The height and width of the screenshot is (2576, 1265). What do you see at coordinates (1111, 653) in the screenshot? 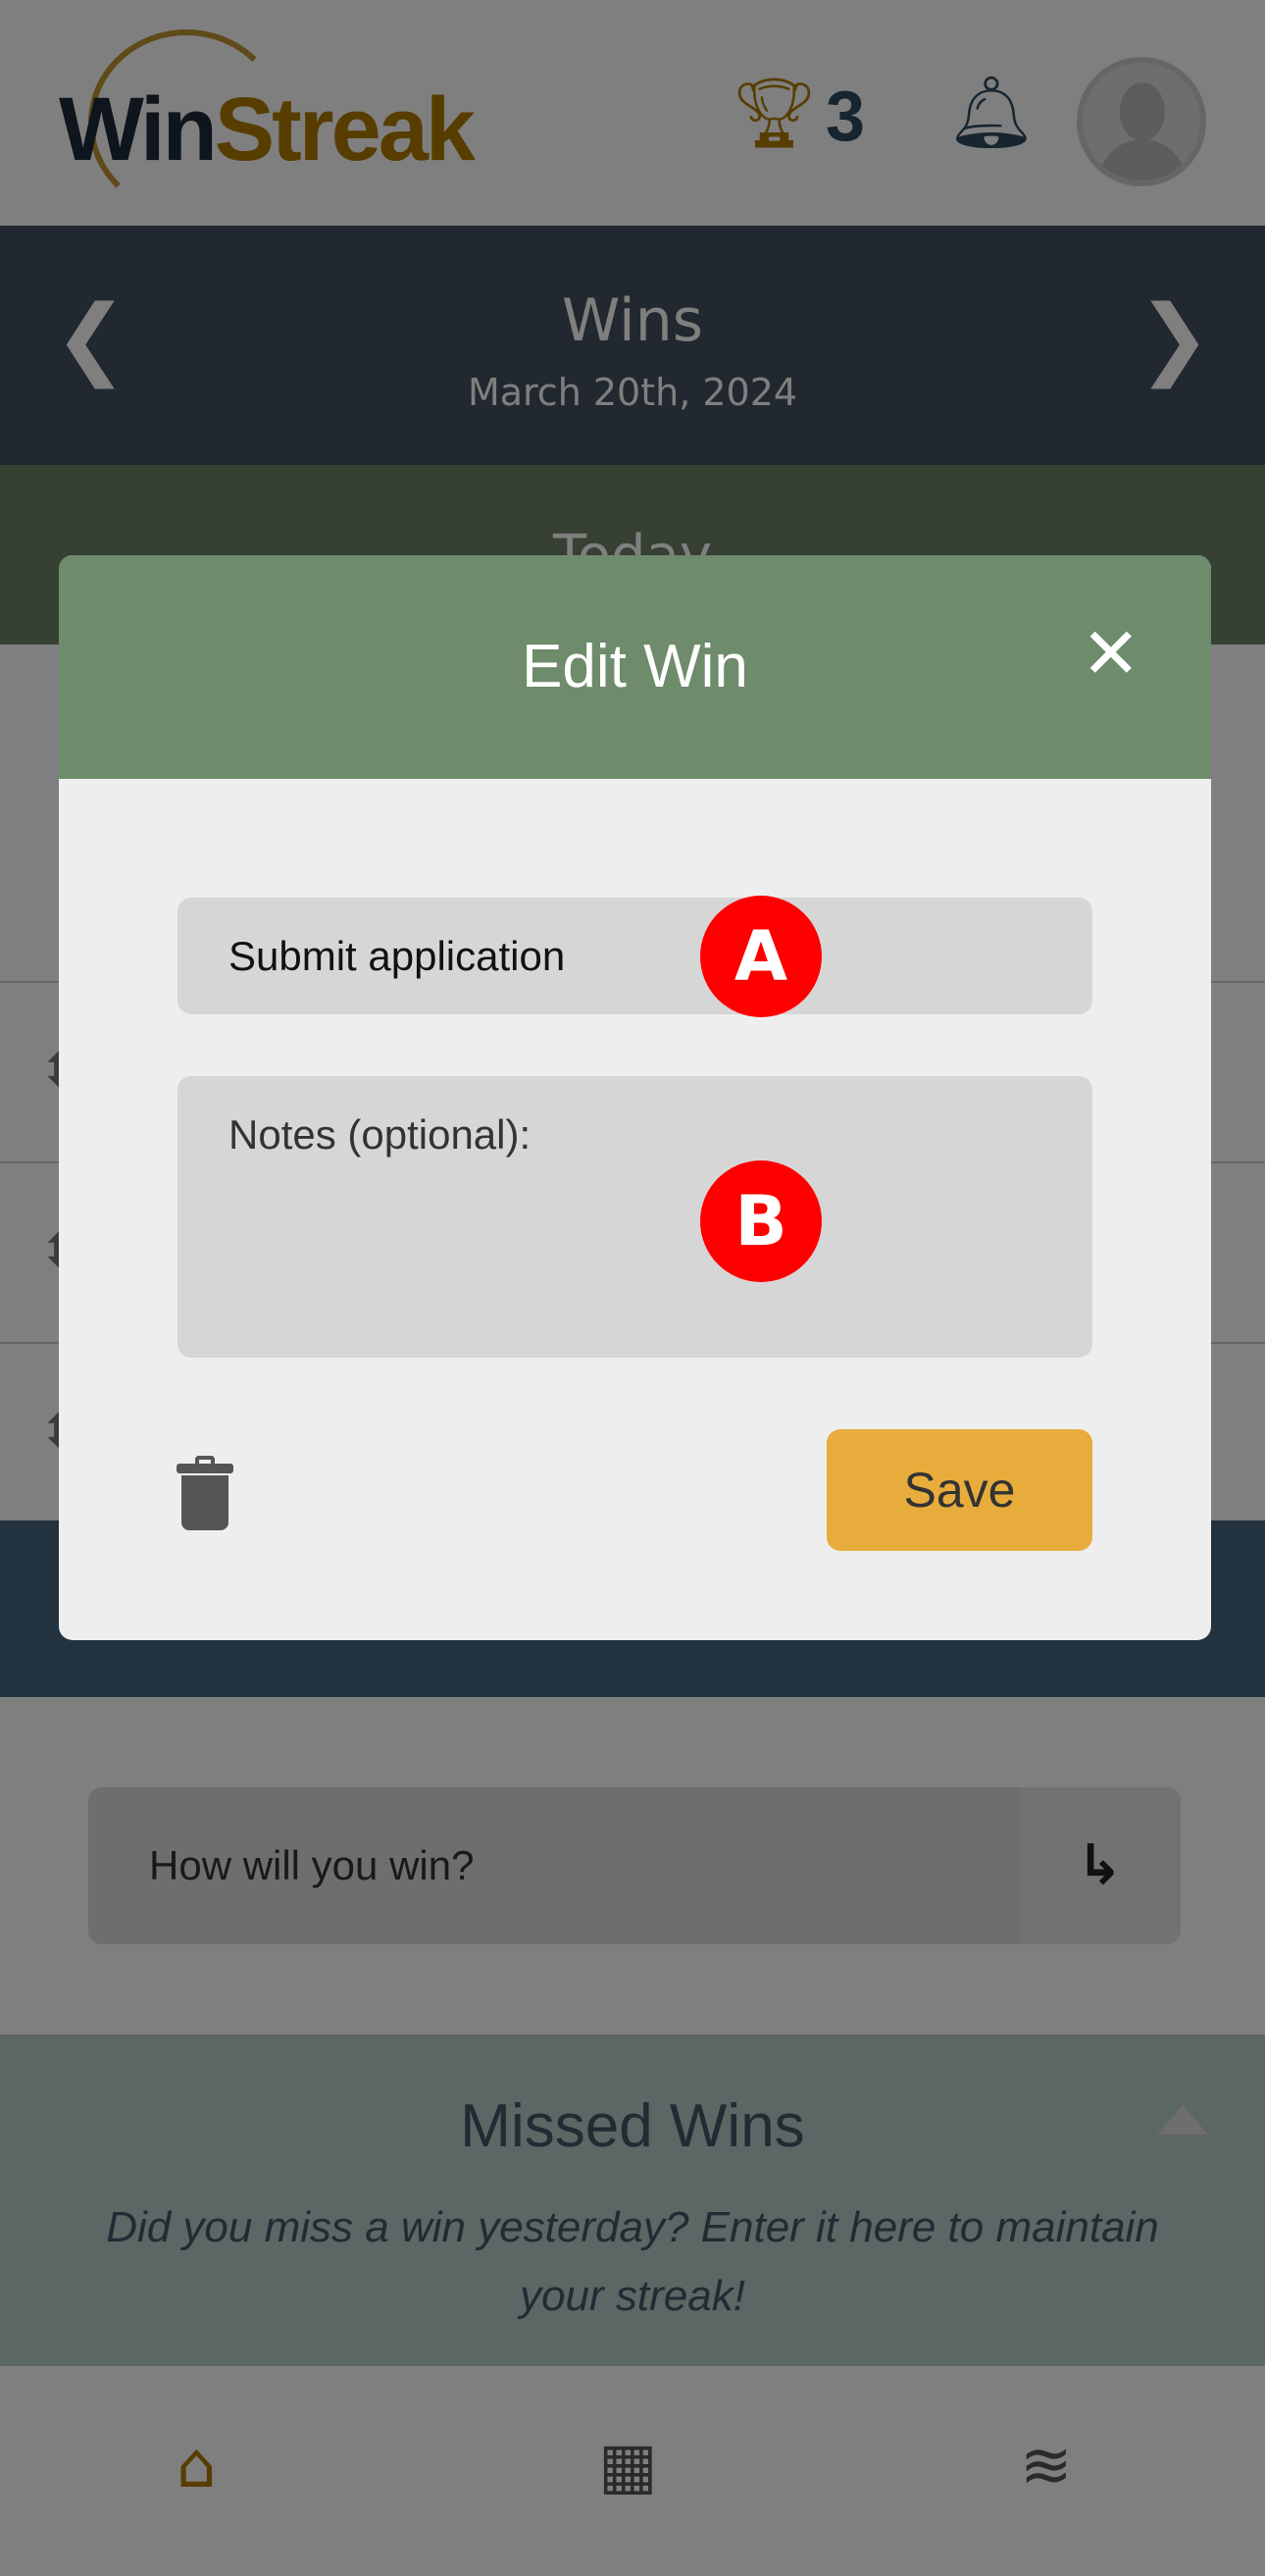
I see `close-icon: ✕` at bounding box center [1111, 653].